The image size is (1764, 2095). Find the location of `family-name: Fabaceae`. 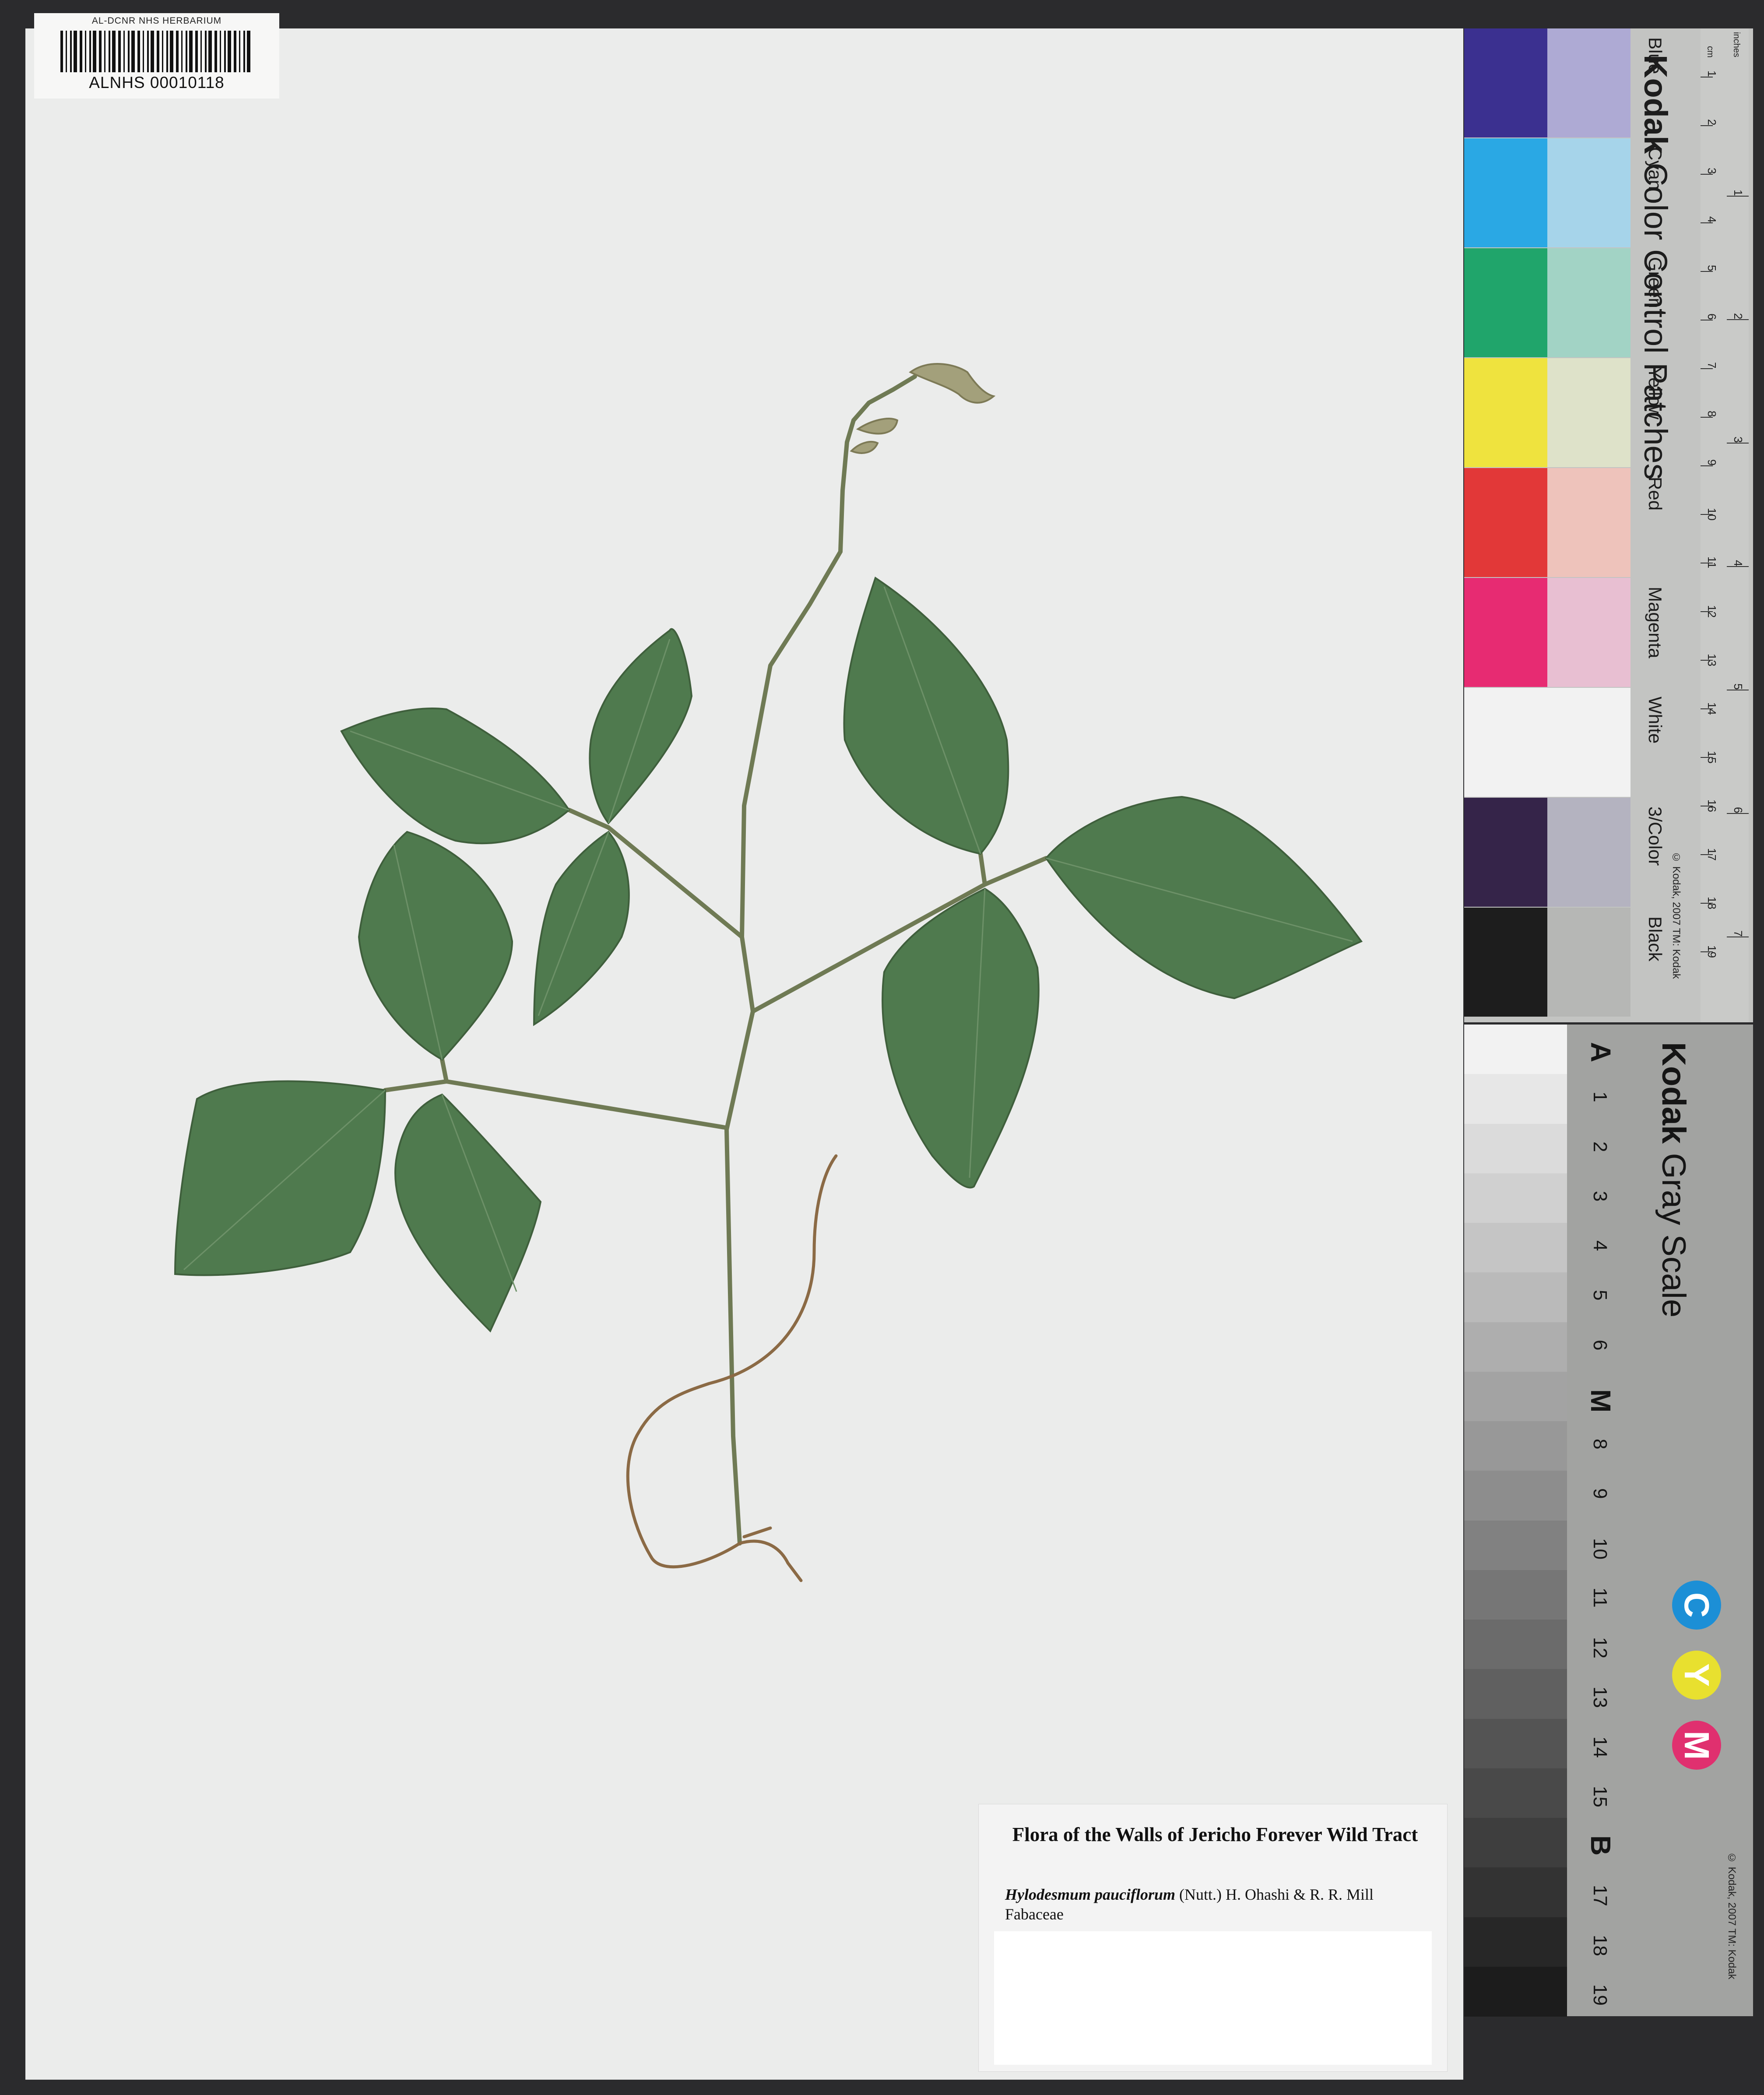

family-name: Fabaceae is located at coordinates (1035, 1914).